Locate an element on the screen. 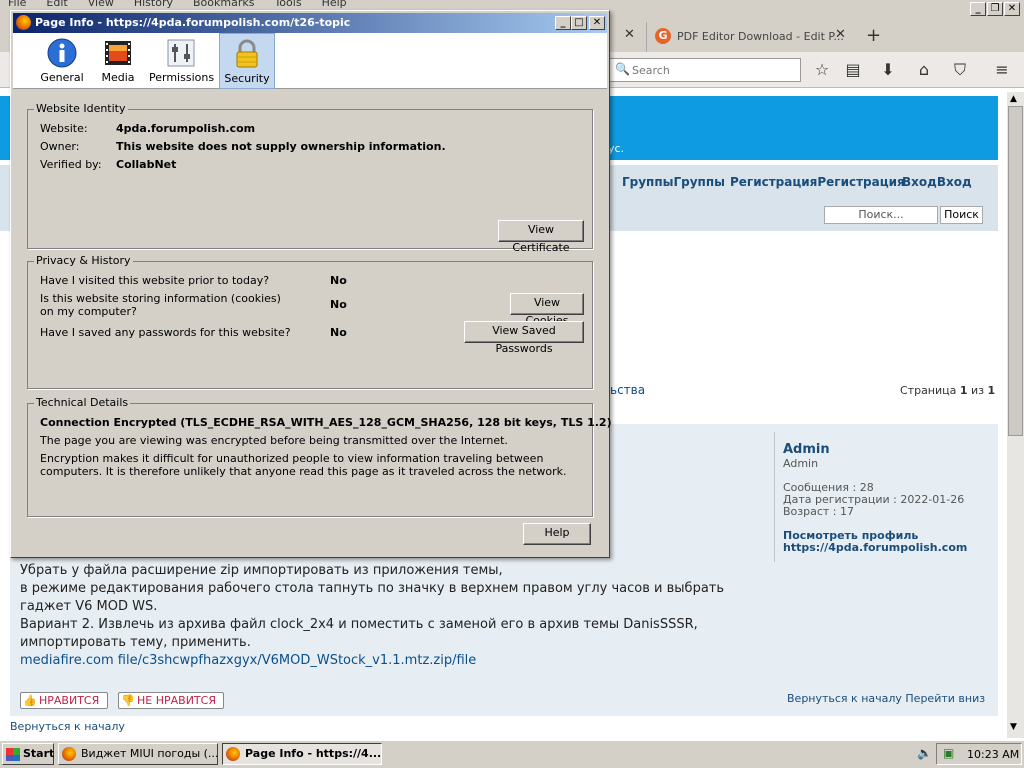  tab-general: General is located at coordinates (62, 61).